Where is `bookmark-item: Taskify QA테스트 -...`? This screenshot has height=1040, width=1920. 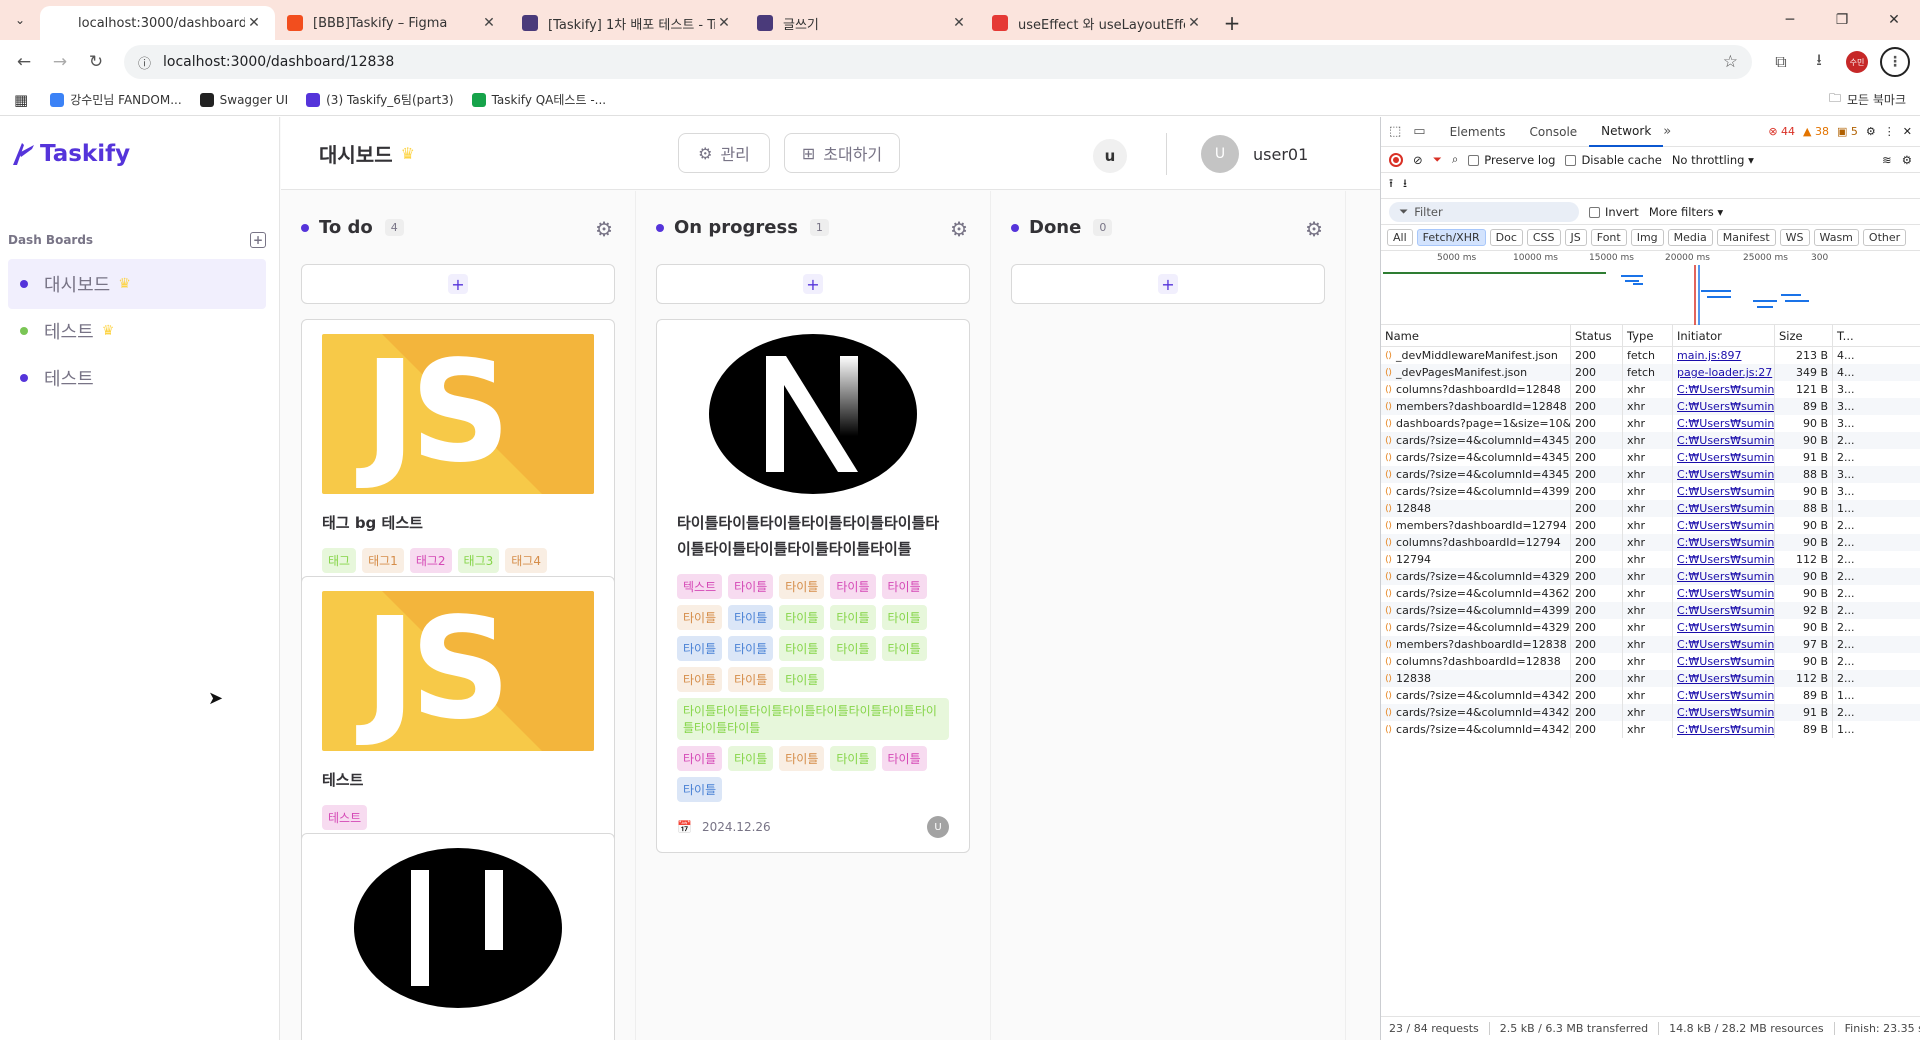
bookmark-item: Taskify QA테스트 -... is located at coordinates (538, 99).